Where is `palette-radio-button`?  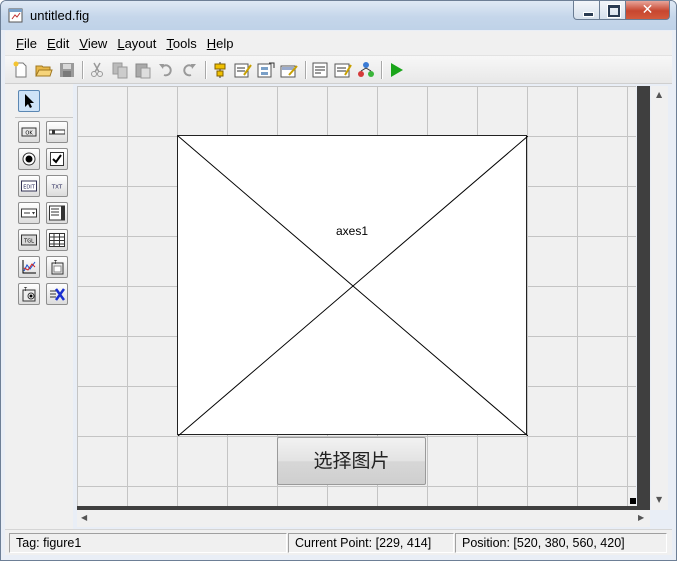 palette-radio-button is located at coordinates (29, 159).